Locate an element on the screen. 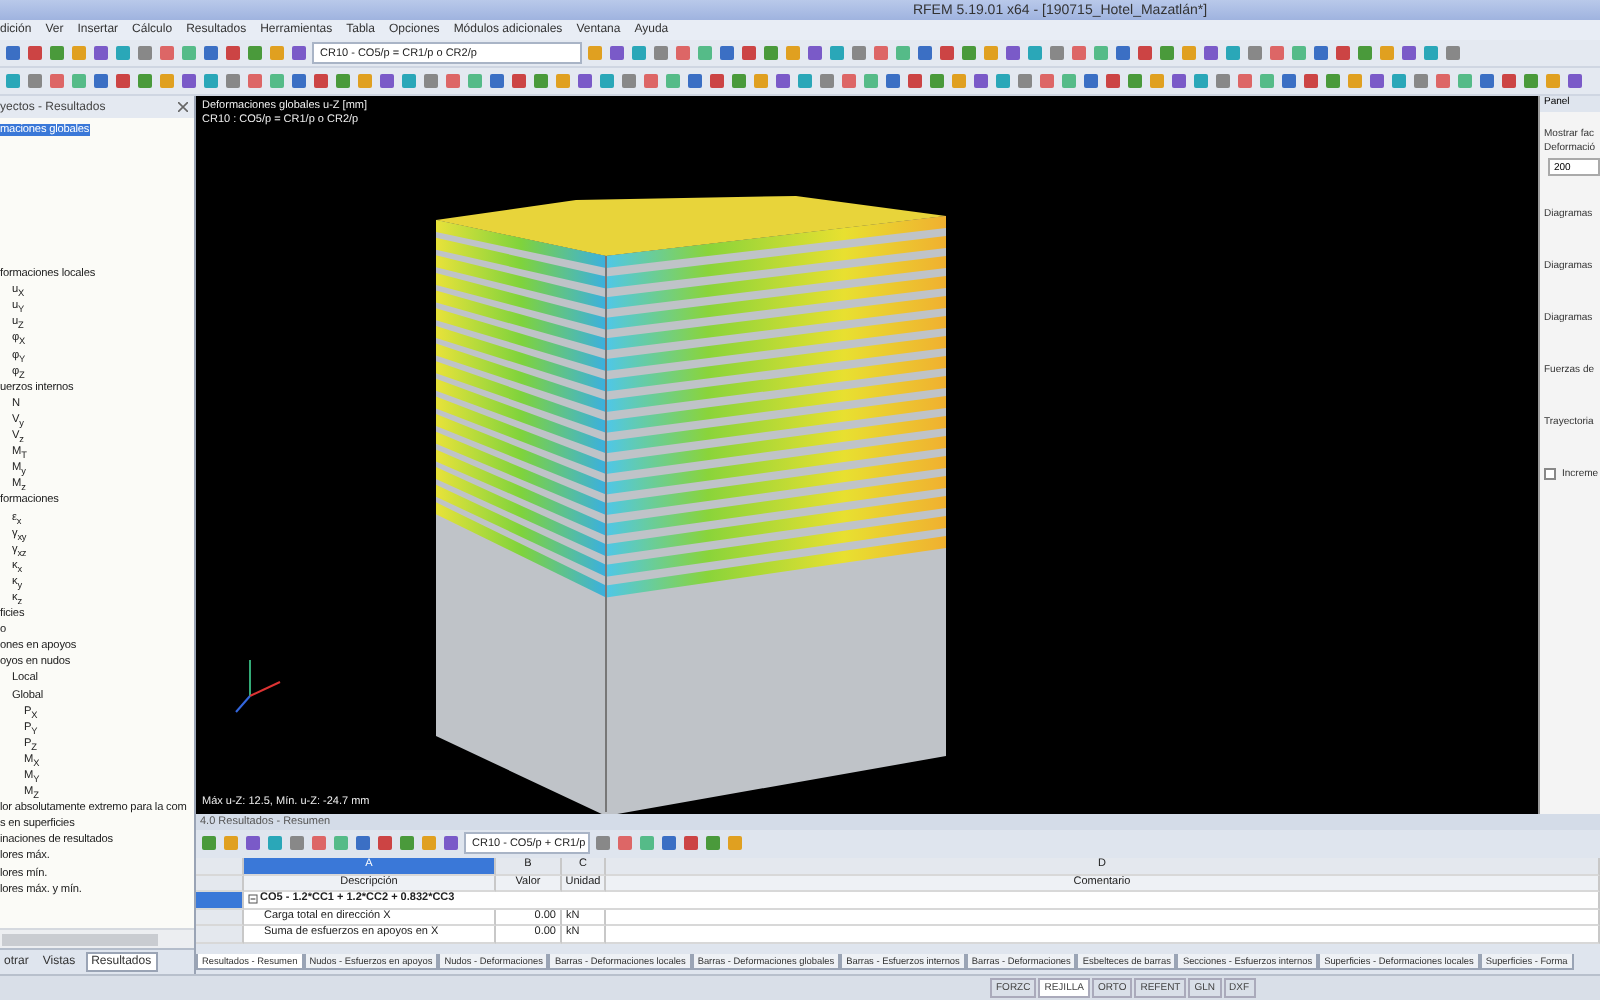 The height and width of the screenshot is (1000, 1600). collapse-icon is located at coordinates (253, 899).